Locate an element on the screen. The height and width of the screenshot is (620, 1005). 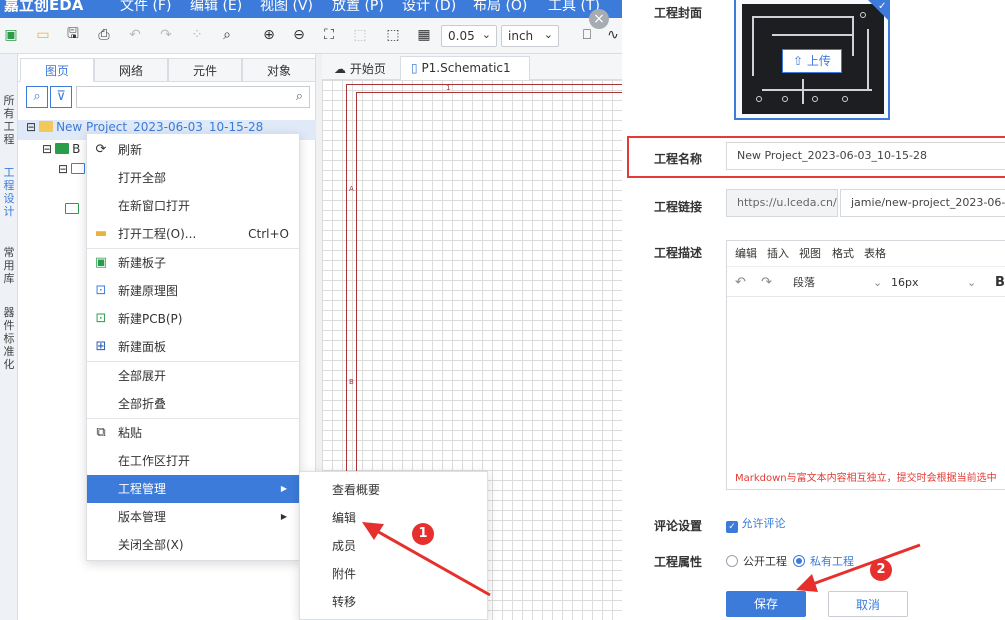
submenu-item-members: 成员 is located at coordinates (393, 546).